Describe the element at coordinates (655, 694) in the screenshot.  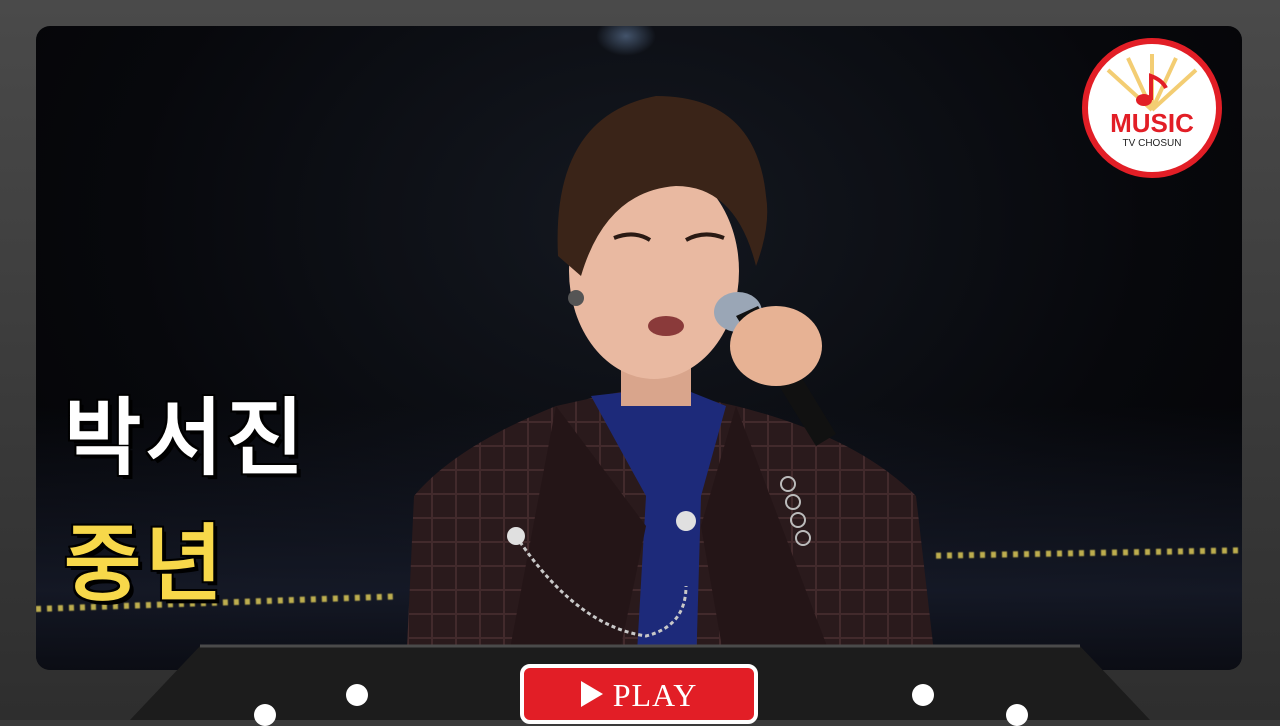
I see `play-label: PLAY` at that location.